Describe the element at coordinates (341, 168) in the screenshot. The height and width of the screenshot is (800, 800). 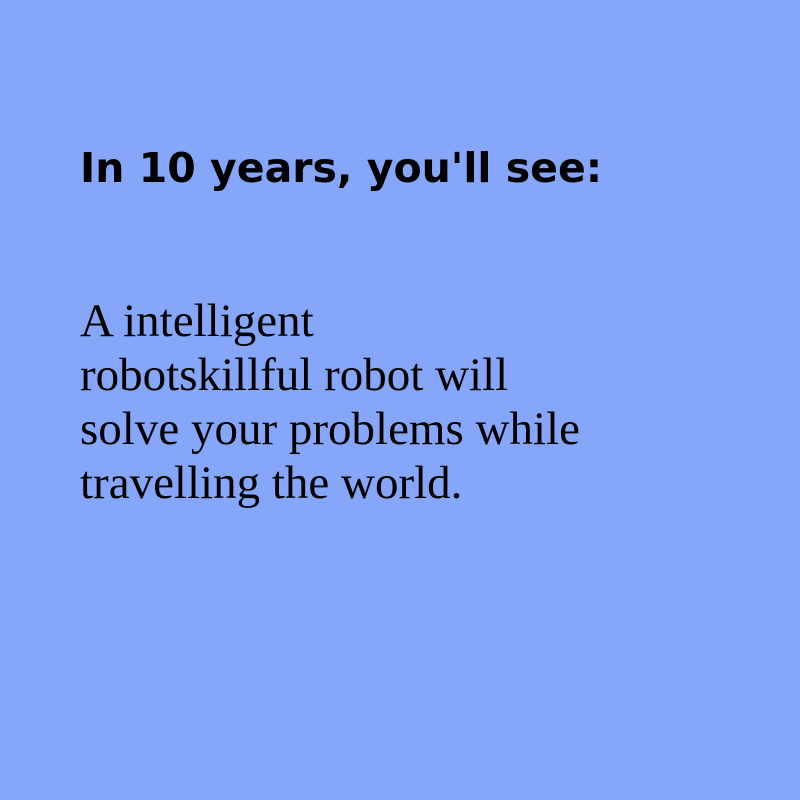
I see `card-heading: In 10 years, you'll see:` at that location.